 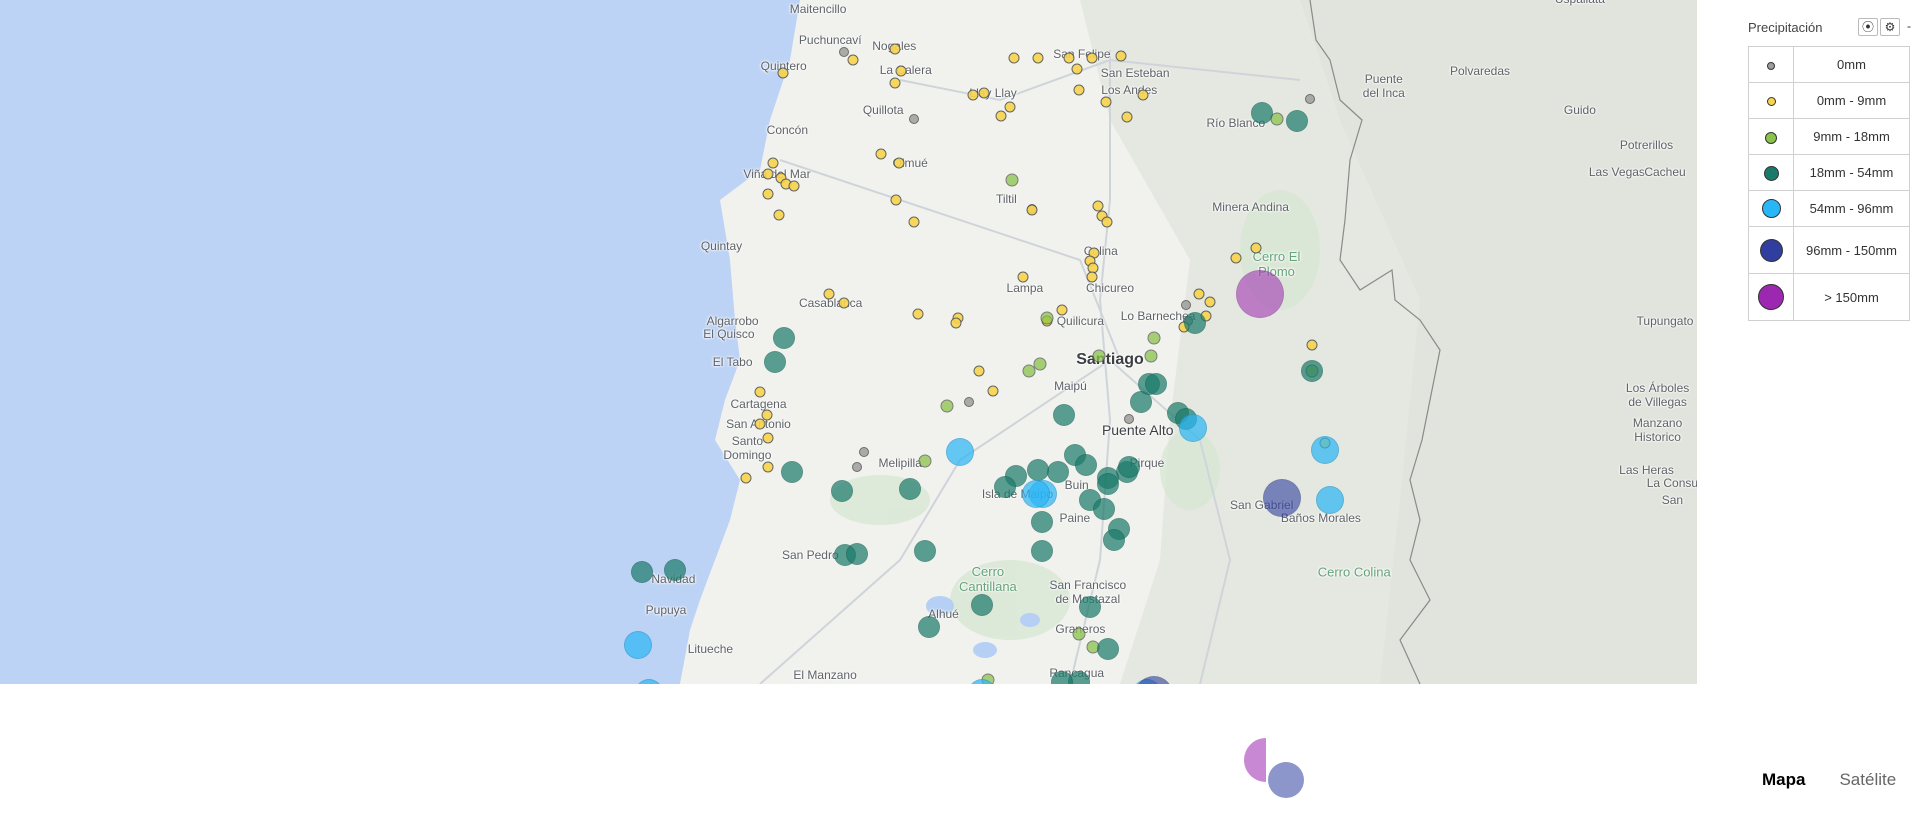 What do you see at coordinates (1890, 27) in the screenshot?
I see `settings-icon: ⚙` at bounding box center [1890, 27].